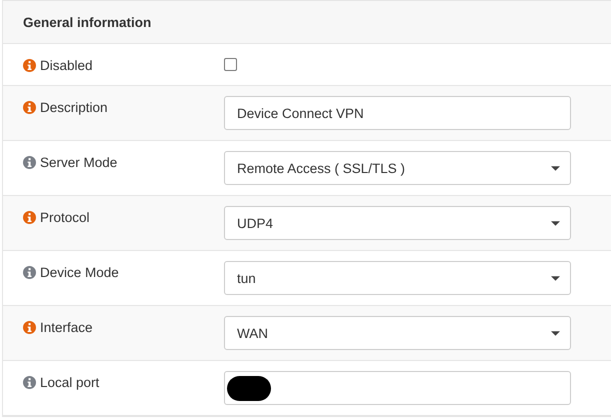 The image size is (611, 419). What do you see at coordinates (397, 223) in the screenshot?
I see `dropdown: UDP4` at bounding box center [397, 223].